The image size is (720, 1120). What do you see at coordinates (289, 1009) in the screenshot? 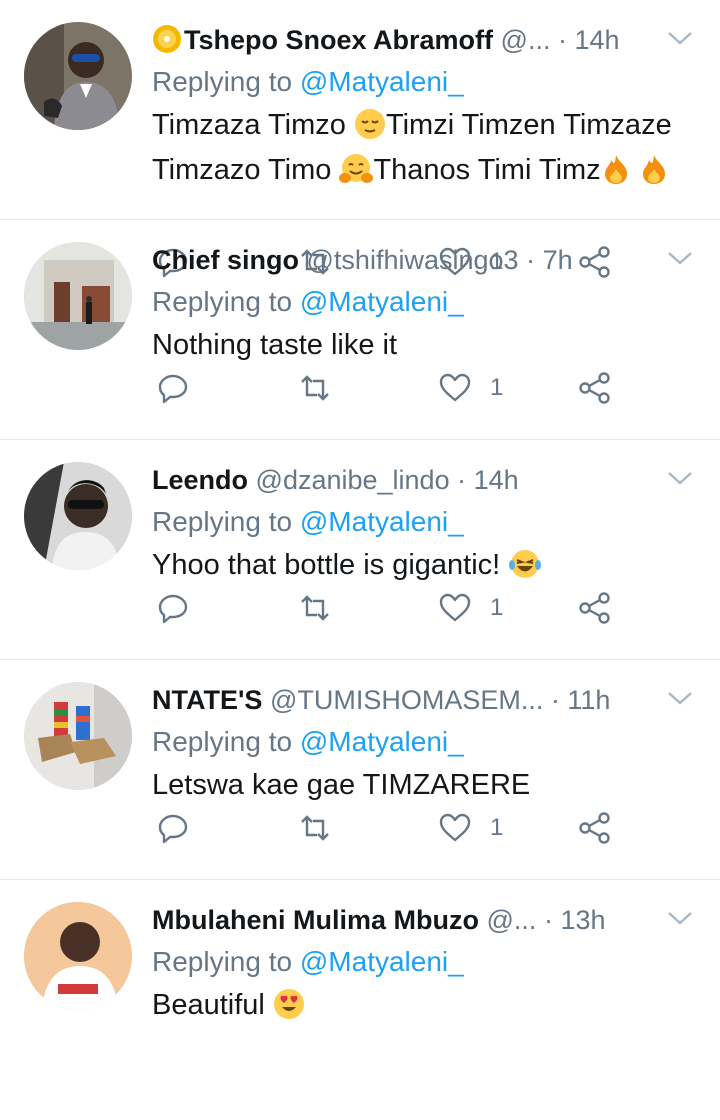
I see `heart-eyes-emoji` at bounding box center [289, 1009].